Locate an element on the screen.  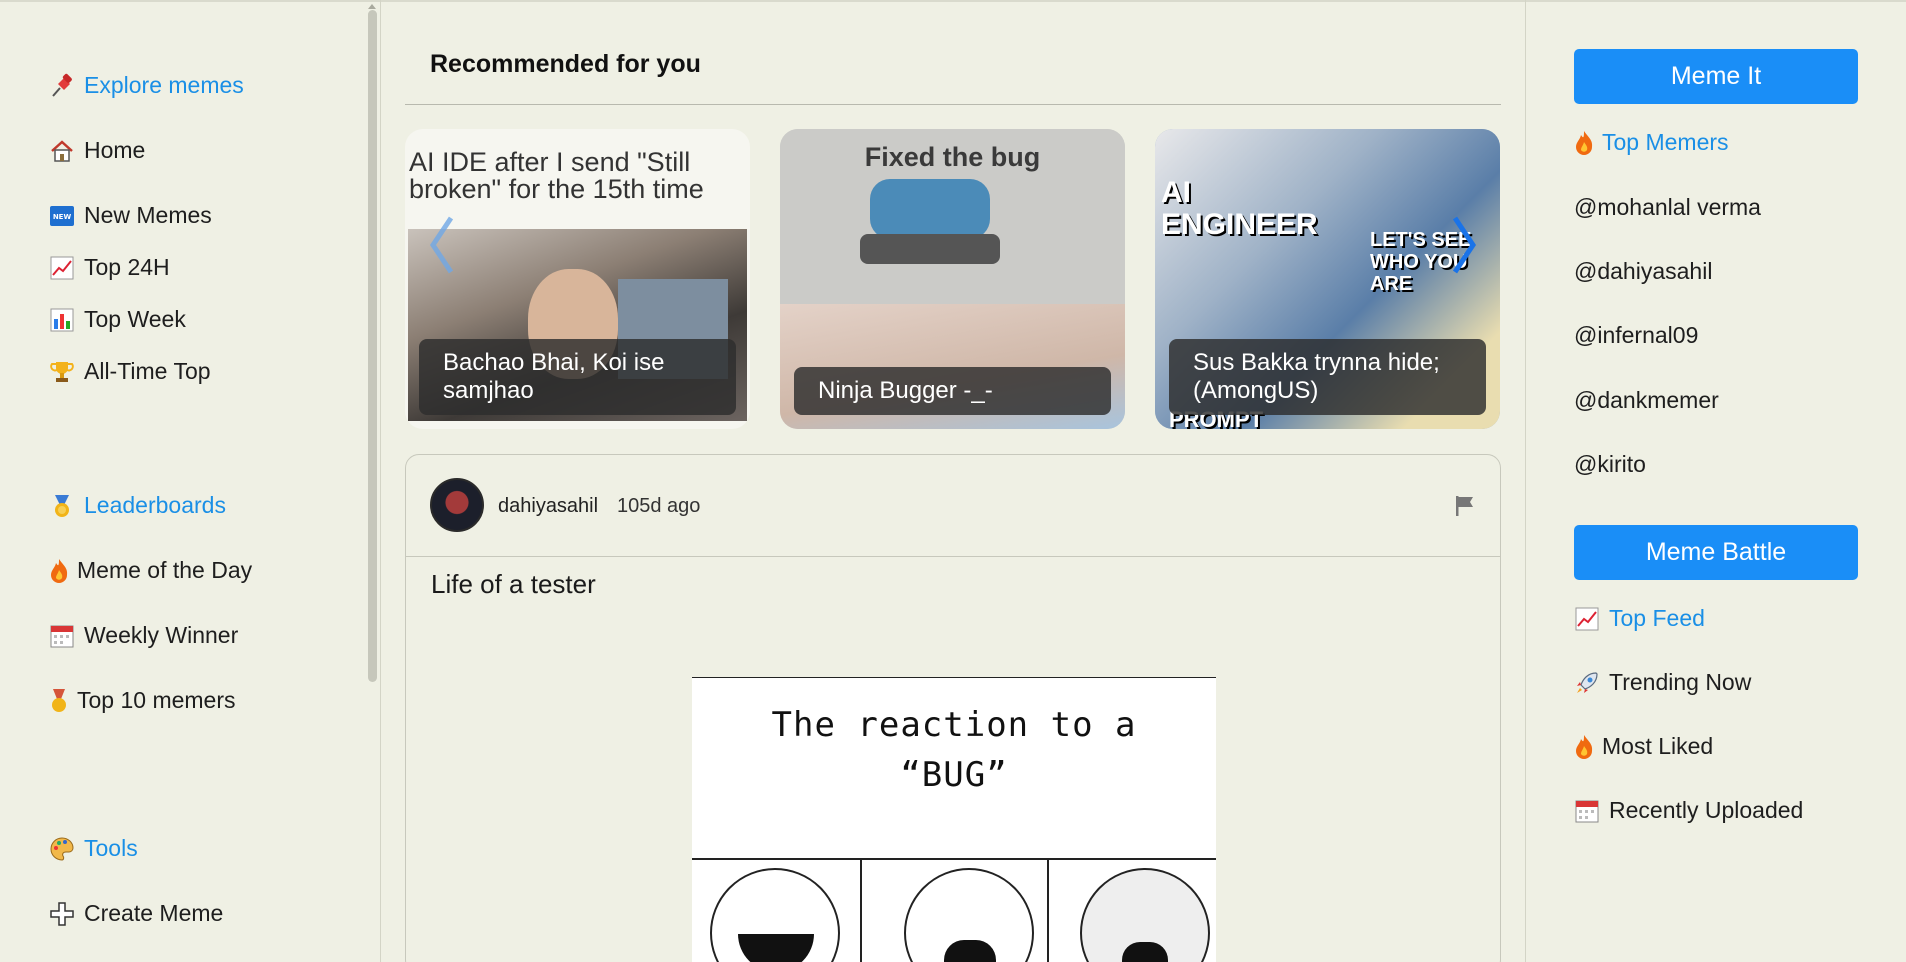
trophy-icon is located at coordinates (62, 372).